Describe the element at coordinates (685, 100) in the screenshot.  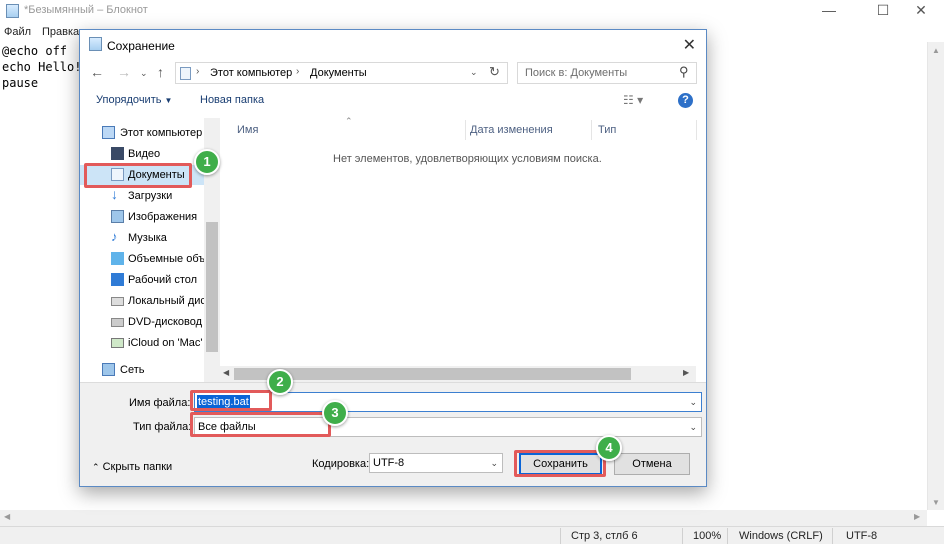
I see `help-icon: ?` at that location.